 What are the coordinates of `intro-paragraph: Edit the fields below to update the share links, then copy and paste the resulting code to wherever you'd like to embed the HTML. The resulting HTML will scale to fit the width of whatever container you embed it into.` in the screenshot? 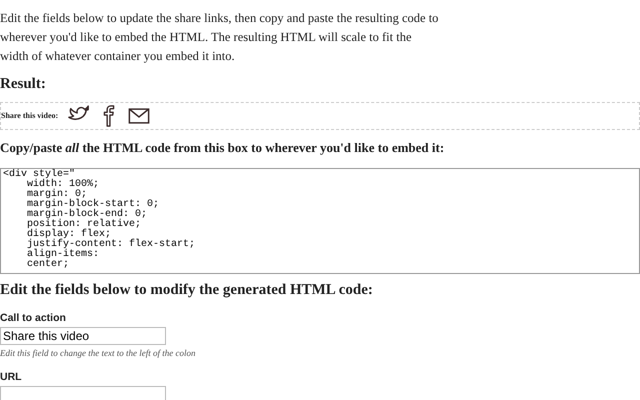 It's located at (220, 37).